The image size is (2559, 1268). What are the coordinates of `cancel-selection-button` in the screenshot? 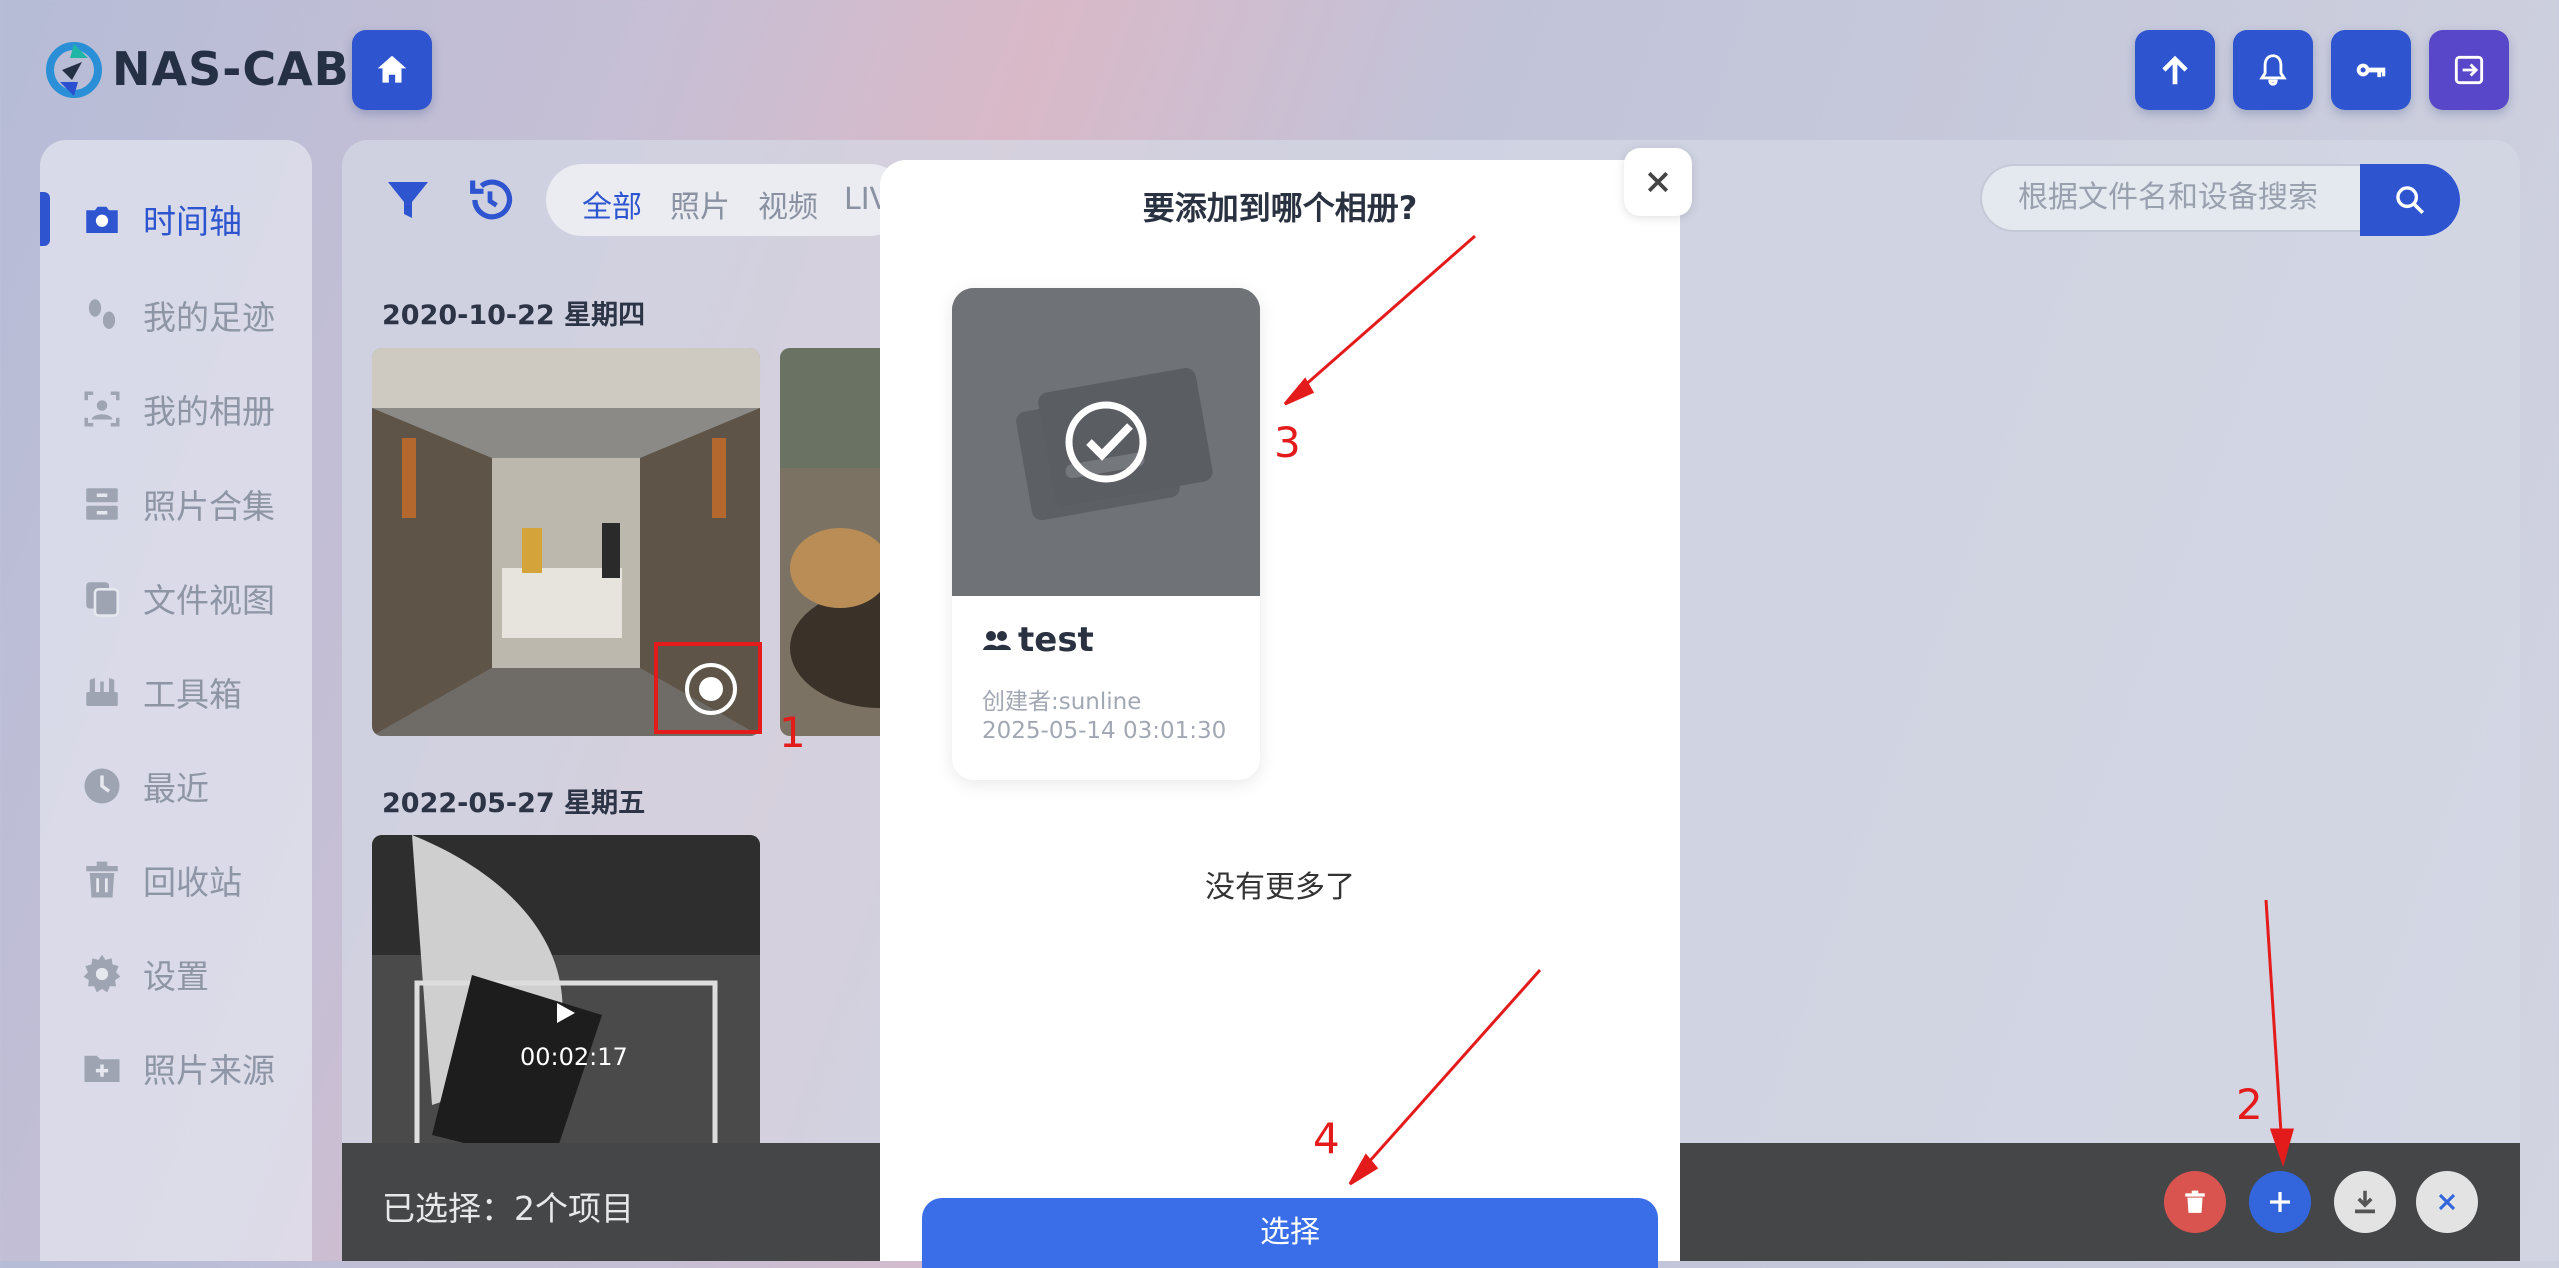 It's located at (2447, 1202).